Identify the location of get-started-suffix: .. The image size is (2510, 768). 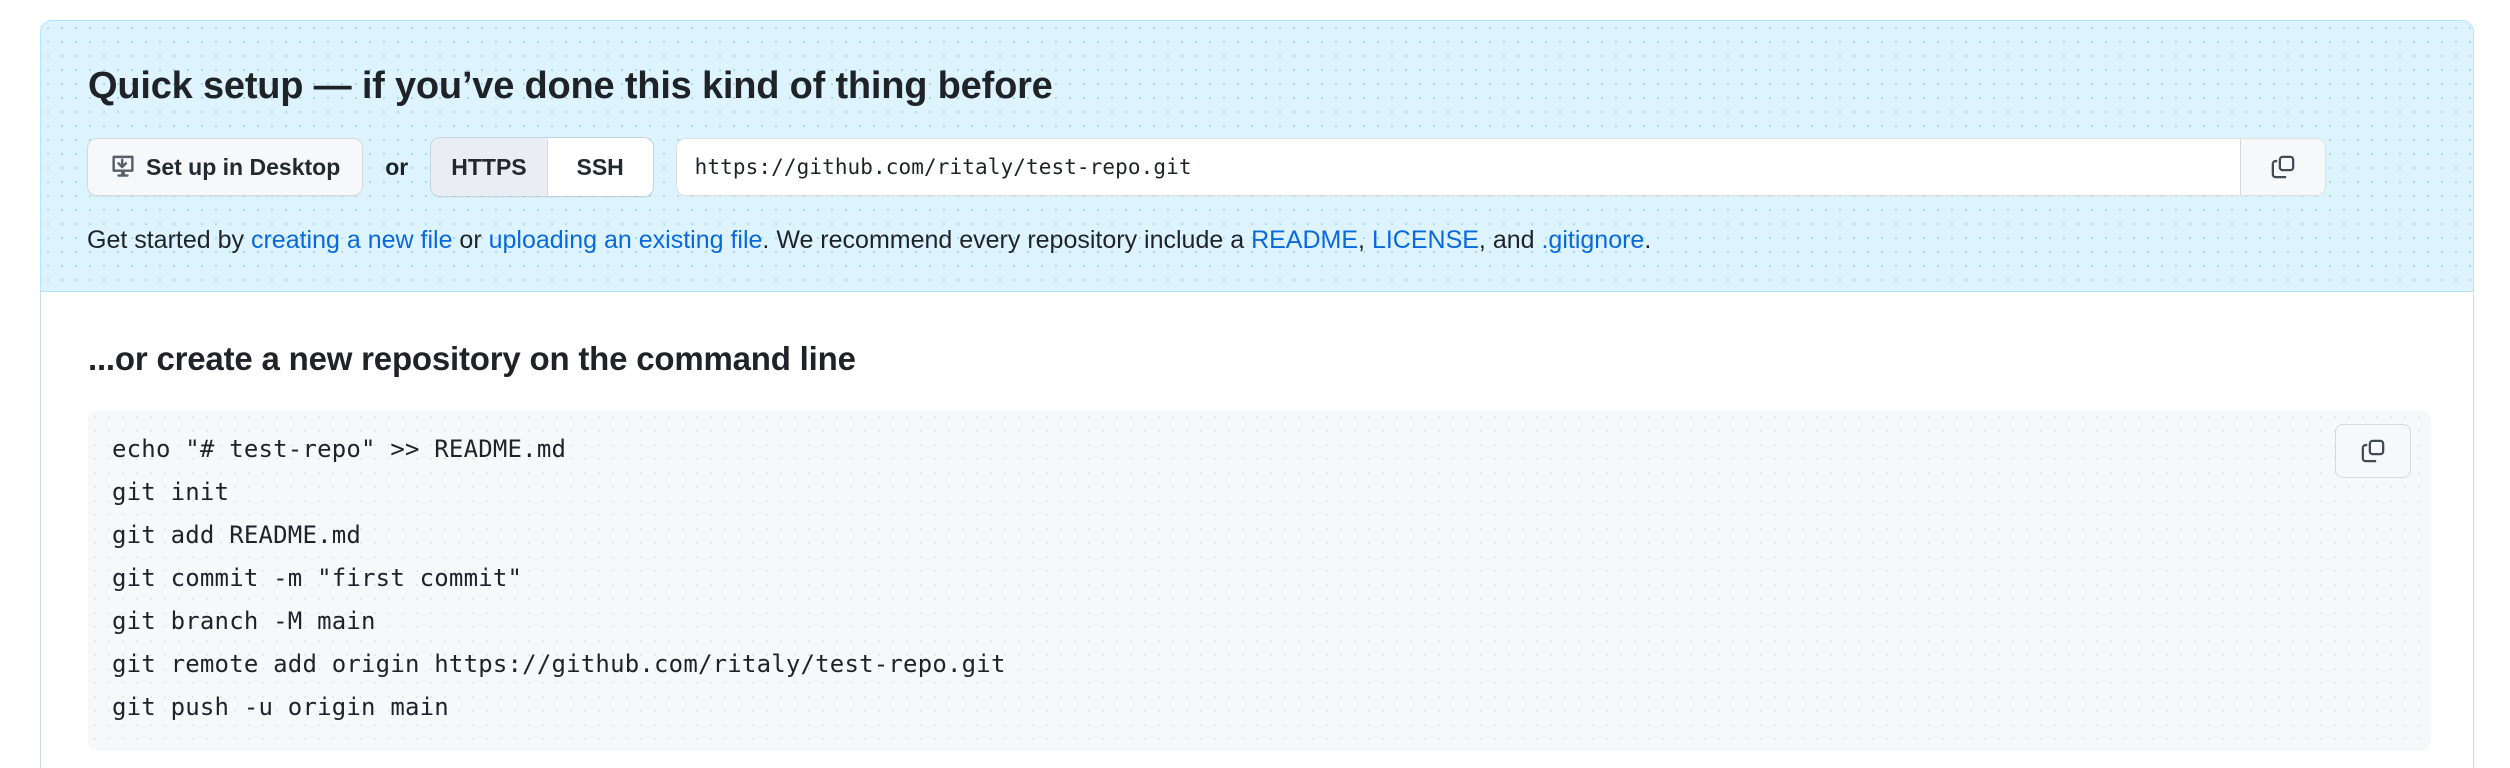
(1648, 240).